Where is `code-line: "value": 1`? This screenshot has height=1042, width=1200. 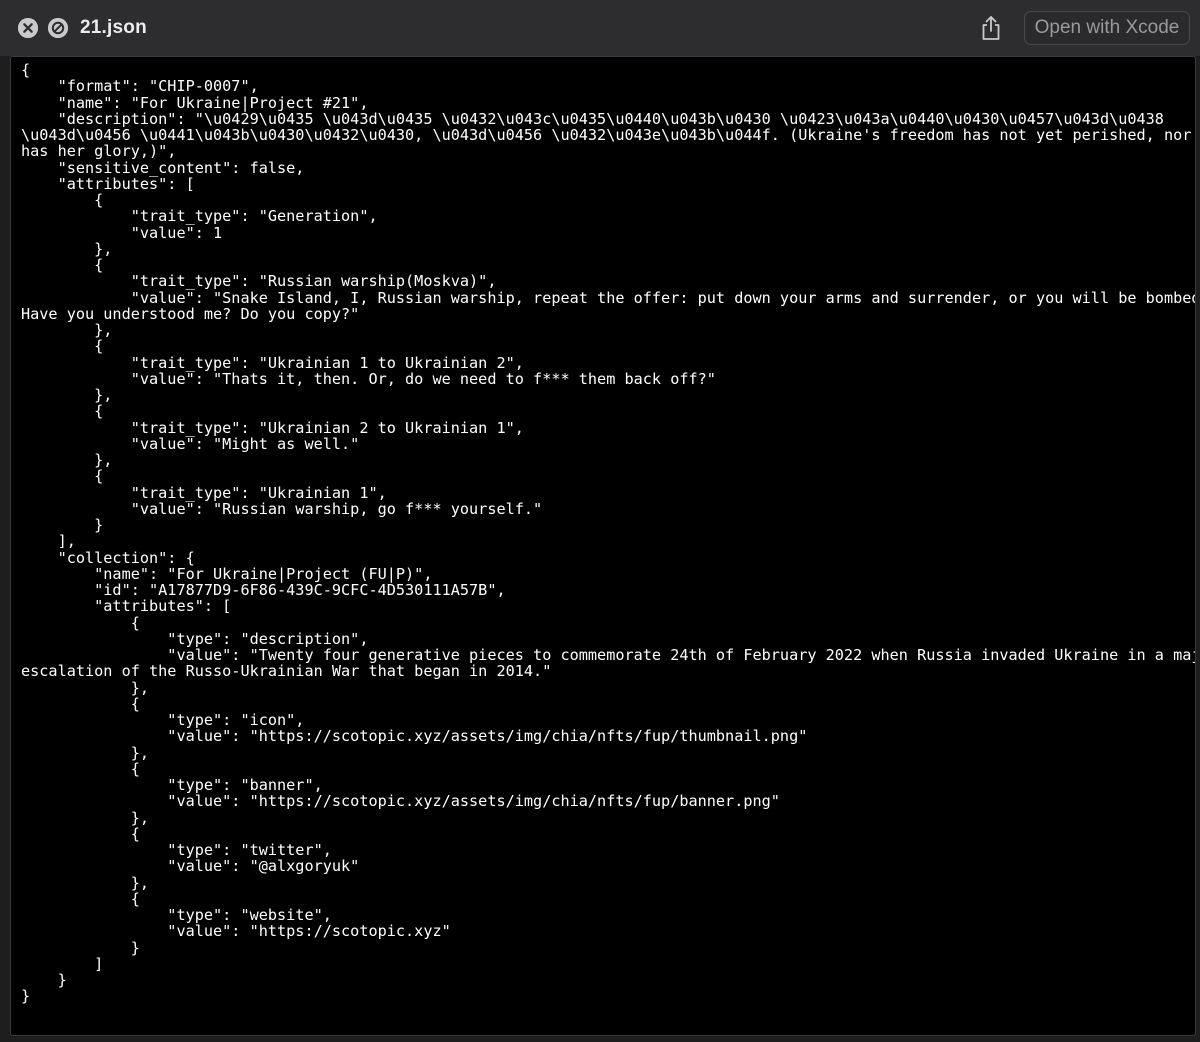
code-line: "value": 1 is located at coordinates (122, 232).